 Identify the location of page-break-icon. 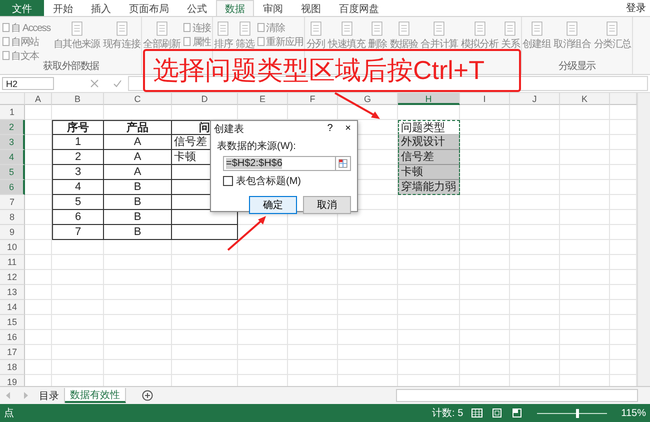
(517, 413).